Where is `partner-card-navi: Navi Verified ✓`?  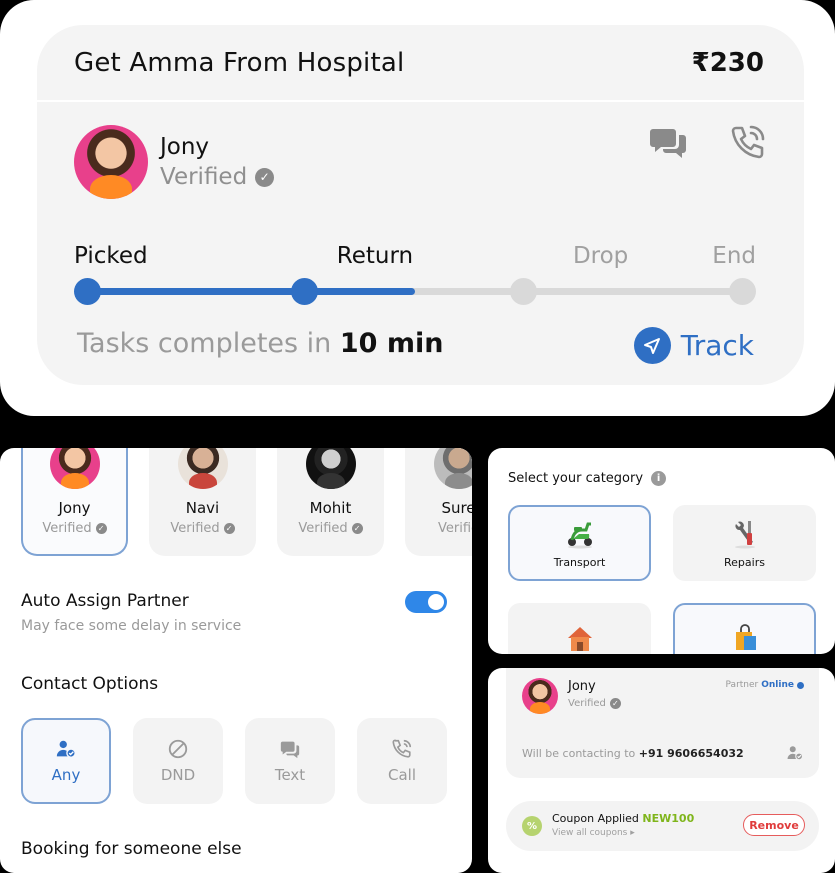
partner-card-navi: Navi Verified ✓ is located at coordinates (202, 502).